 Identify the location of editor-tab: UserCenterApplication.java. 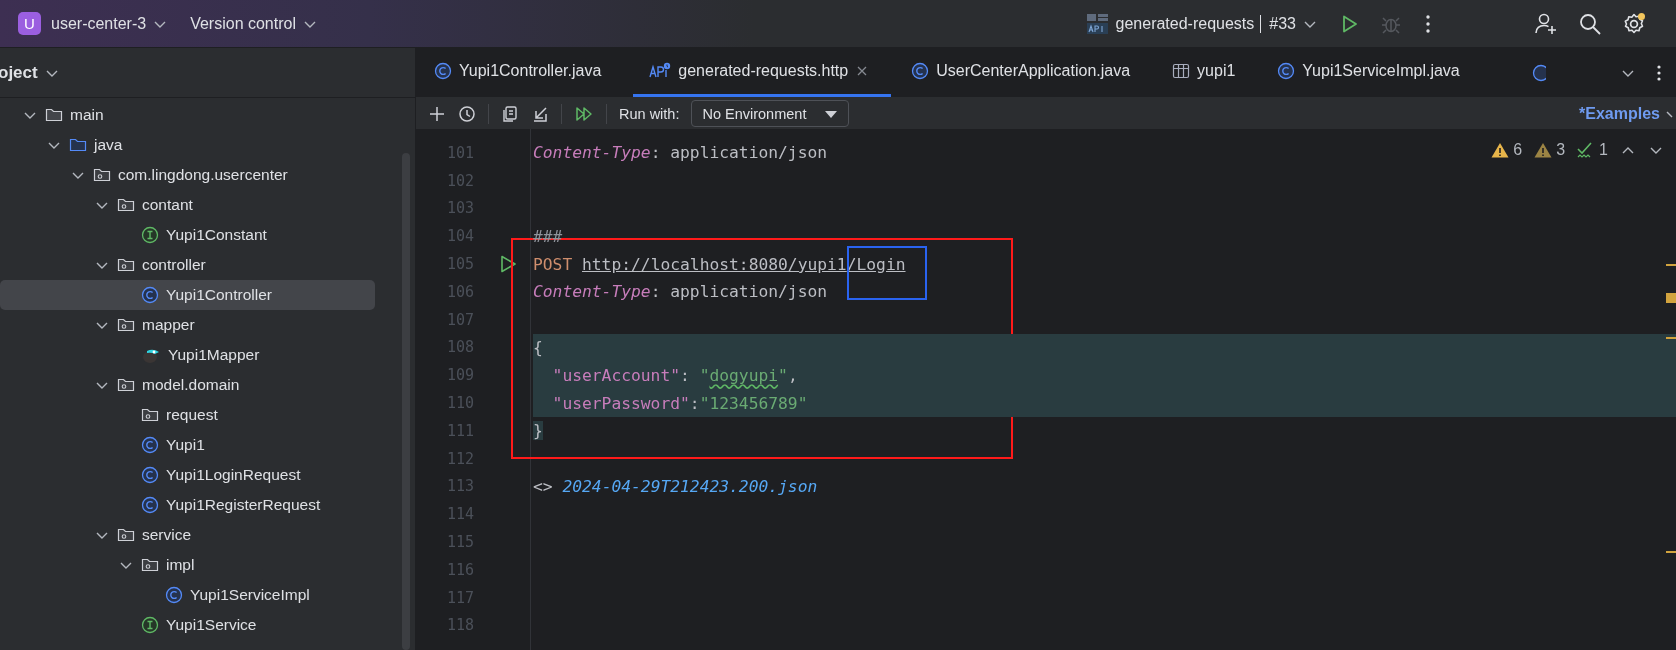
(1027, 72).